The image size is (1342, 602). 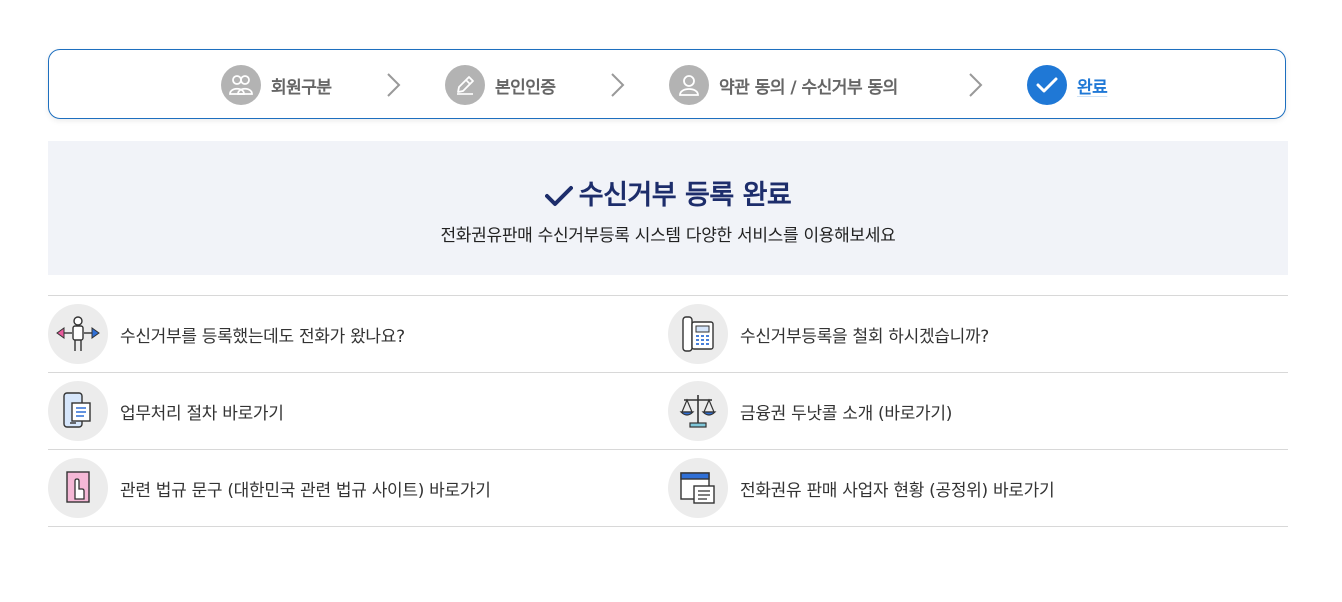 What do you see at coordinates (865, 336) in the screenshot?
I see `link-label: 수신거부등록을 철회 하시겠습니까?` at bounding box center [865, 336].